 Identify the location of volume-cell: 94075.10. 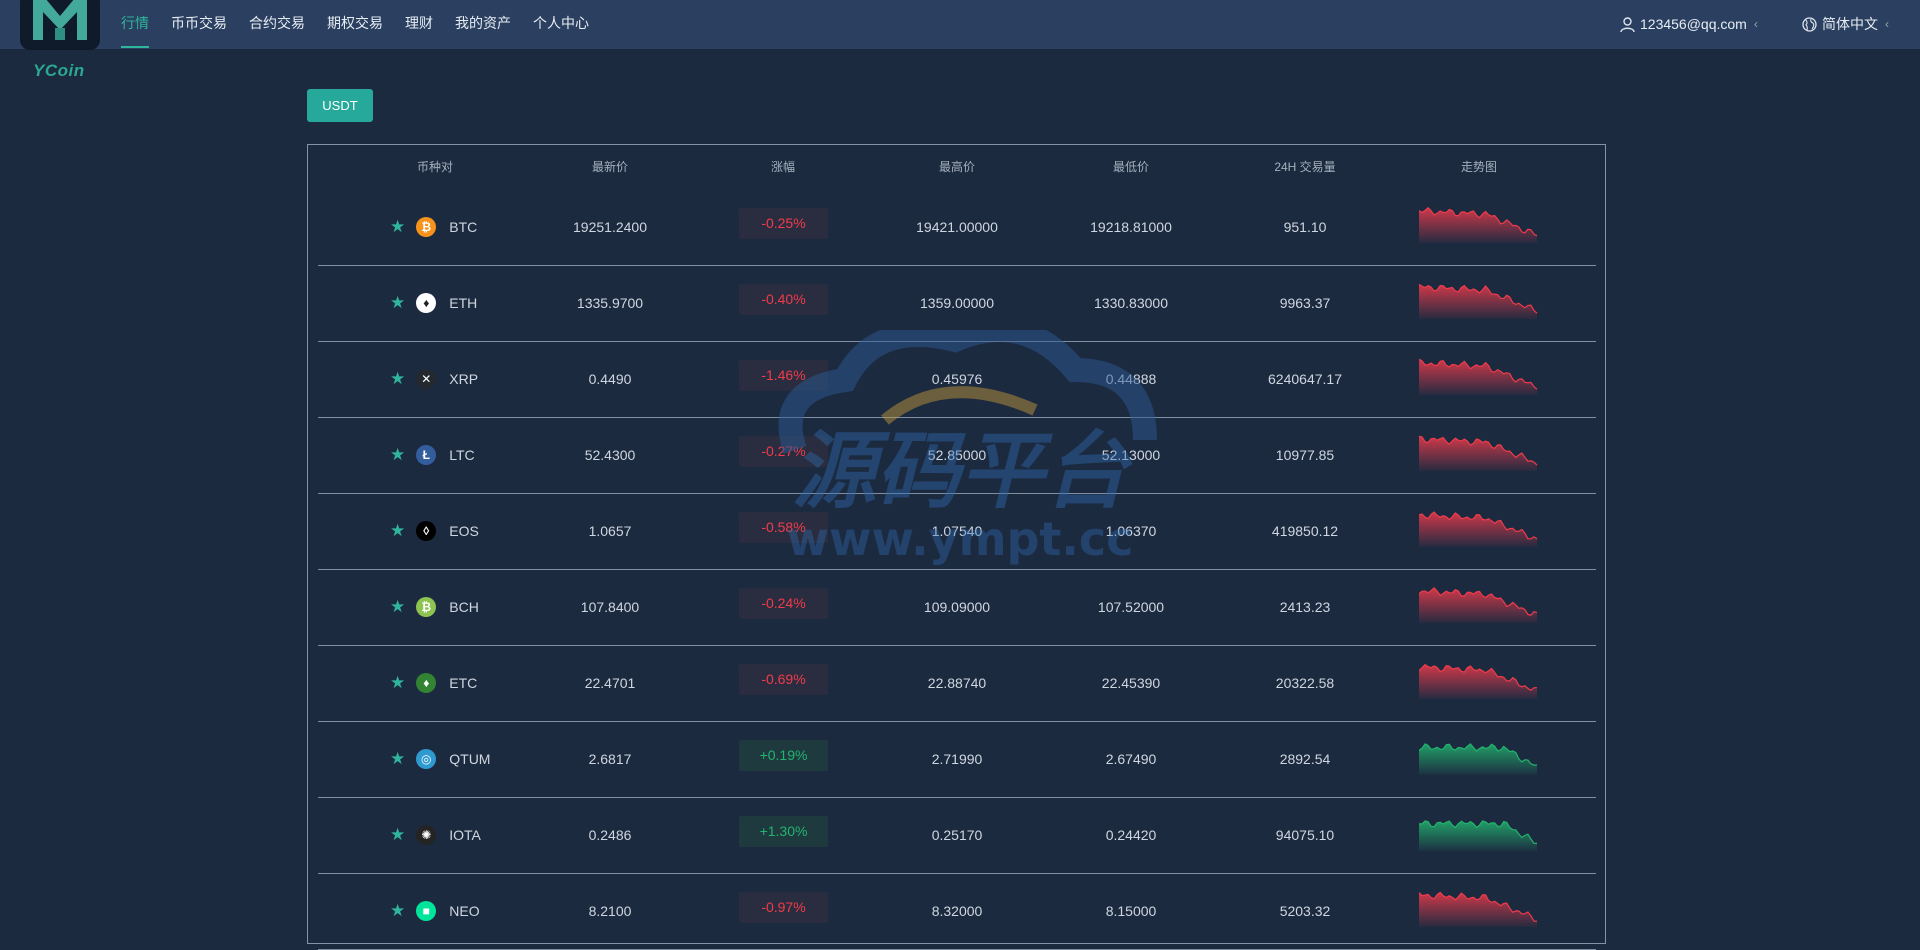
(1305, 835).